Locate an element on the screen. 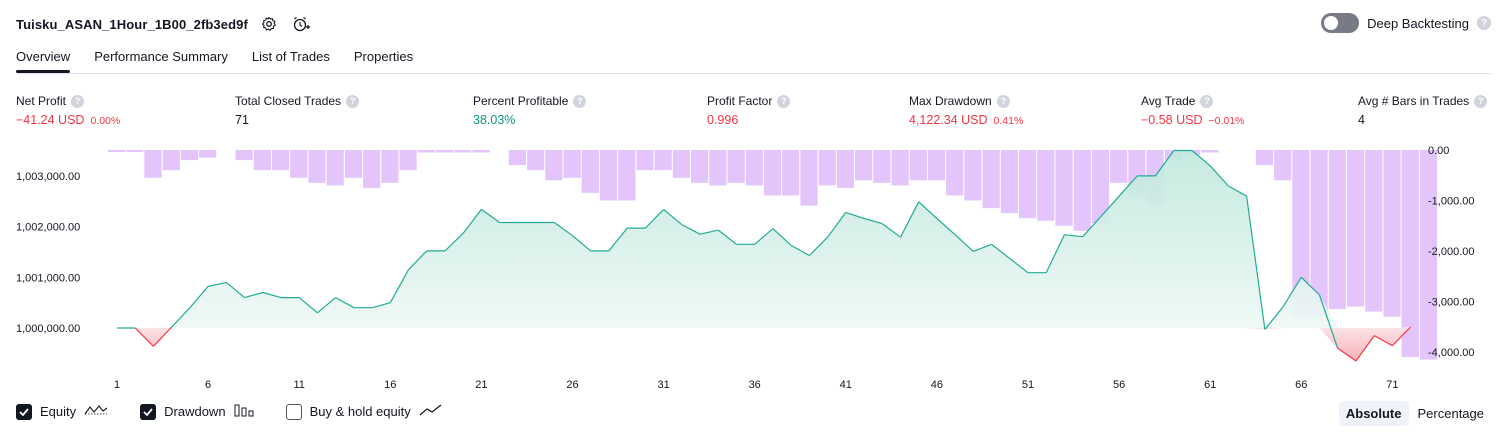 The width and height of the screenshot is (1507, 438). right-axis-tick: -1,000.00 is located at coordinates (1451, 202).